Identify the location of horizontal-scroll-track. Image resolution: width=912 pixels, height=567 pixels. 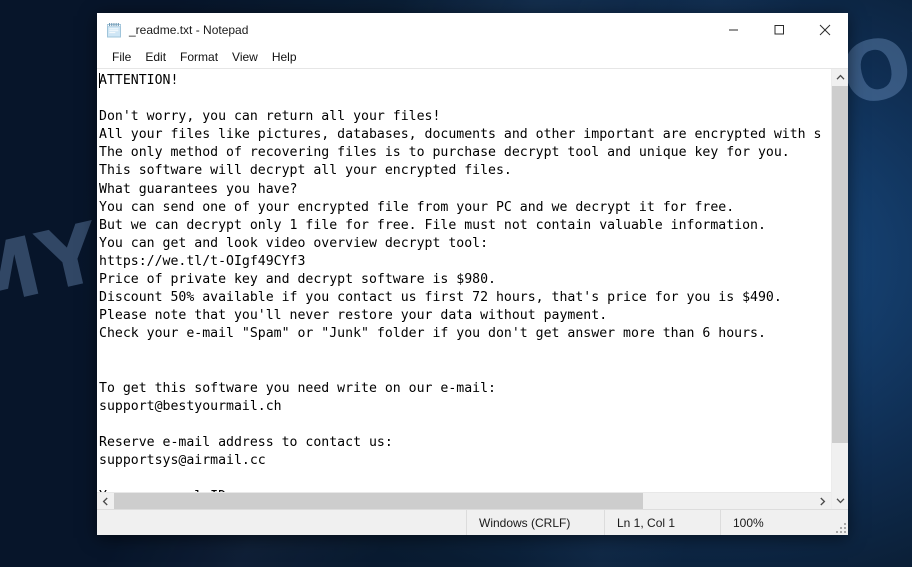
(464, 501).